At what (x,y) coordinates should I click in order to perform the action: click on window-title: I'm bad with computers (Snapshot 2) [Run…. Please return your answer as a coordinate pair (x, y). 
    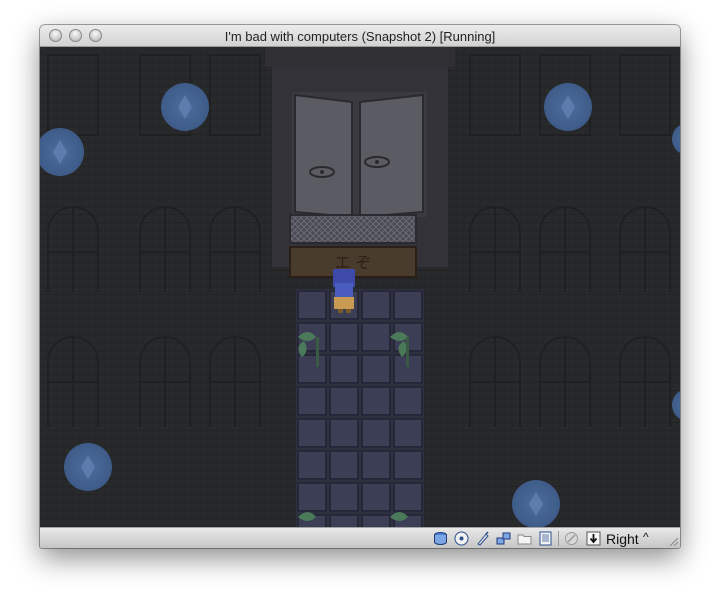
    Looking at the image, I should click on (360, 36).